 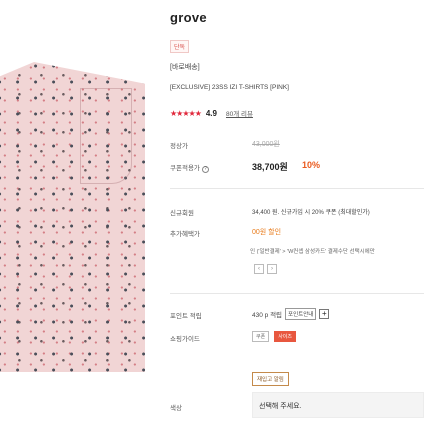 I want to click on review-count-link: 80개 리뷰, so click(x=239, y=113).